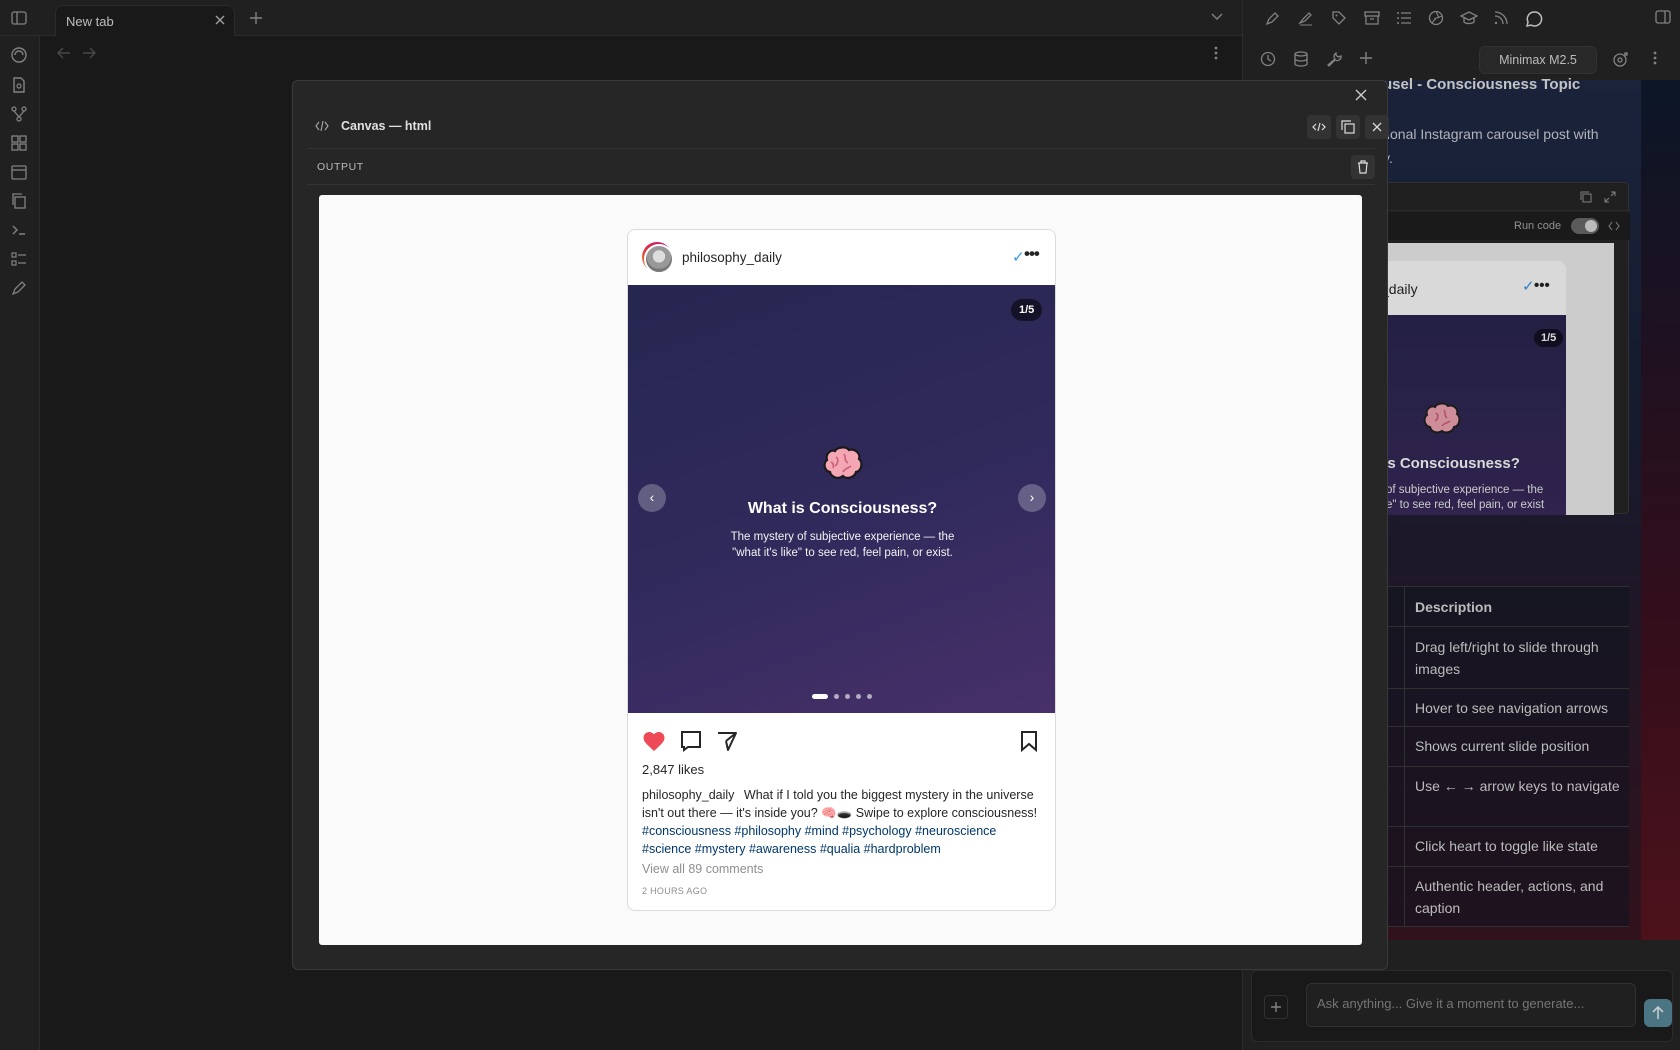 The height and width of the screenshot is (1050, 1680). What do you see at coordinates (1377, 127) in the screenshot?
I see `close-canvas-button` at bounding box center [1377, 127].